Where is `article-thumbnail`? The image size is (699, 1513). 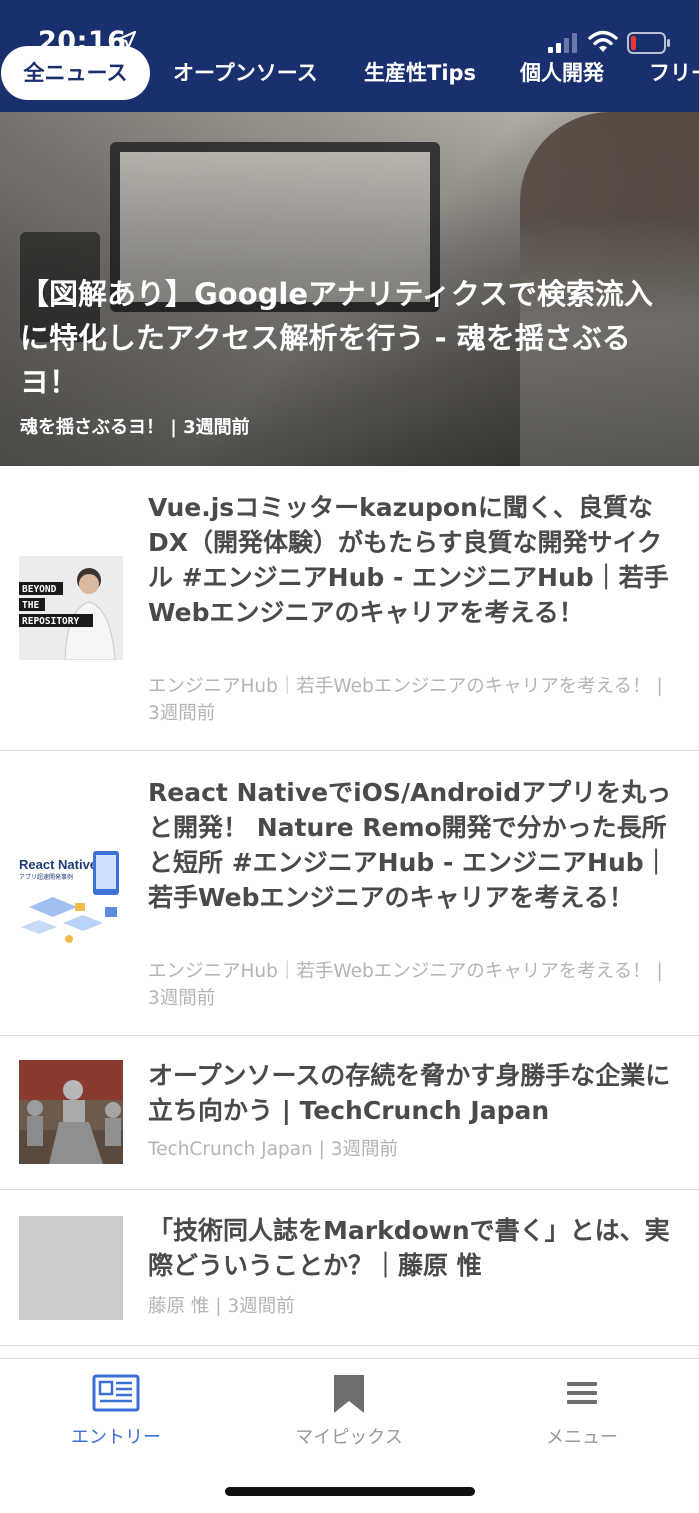
article-thumbnail is located at coordinates (71, 1112).